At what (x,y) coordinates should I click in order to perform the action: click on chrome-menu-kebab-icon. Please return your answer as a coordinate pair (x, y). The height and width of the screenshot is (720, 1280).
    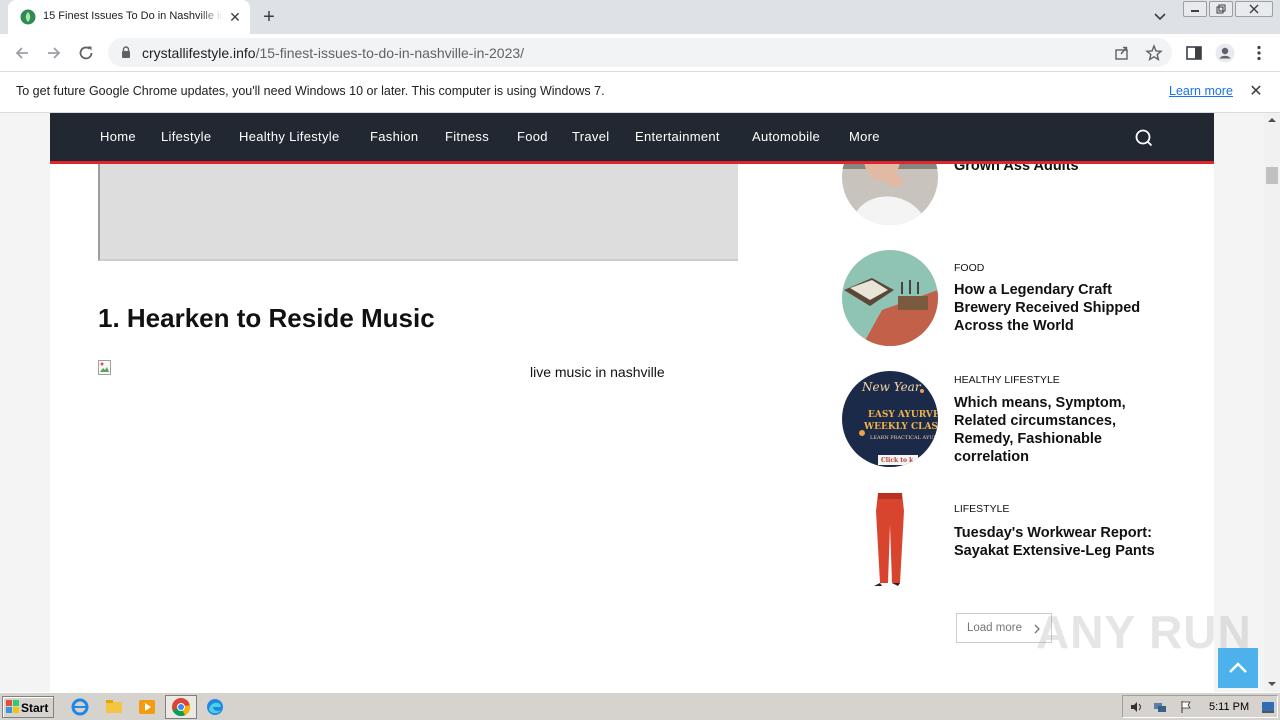
    Looking at the image, I should click on (1259, 53).